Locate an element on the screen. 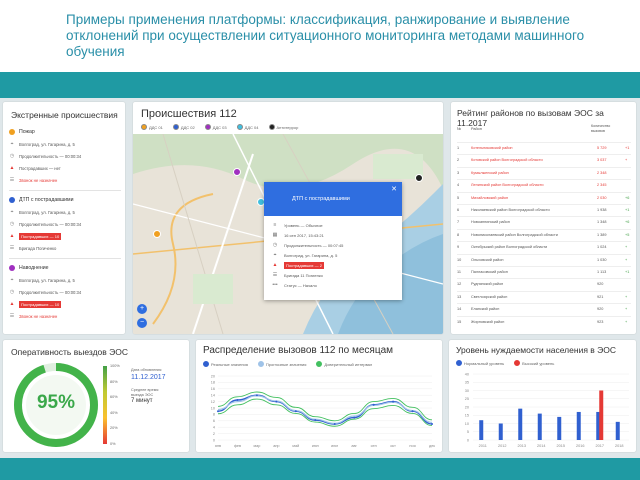  rating-num: 14 is located at coordinates (459, 309).